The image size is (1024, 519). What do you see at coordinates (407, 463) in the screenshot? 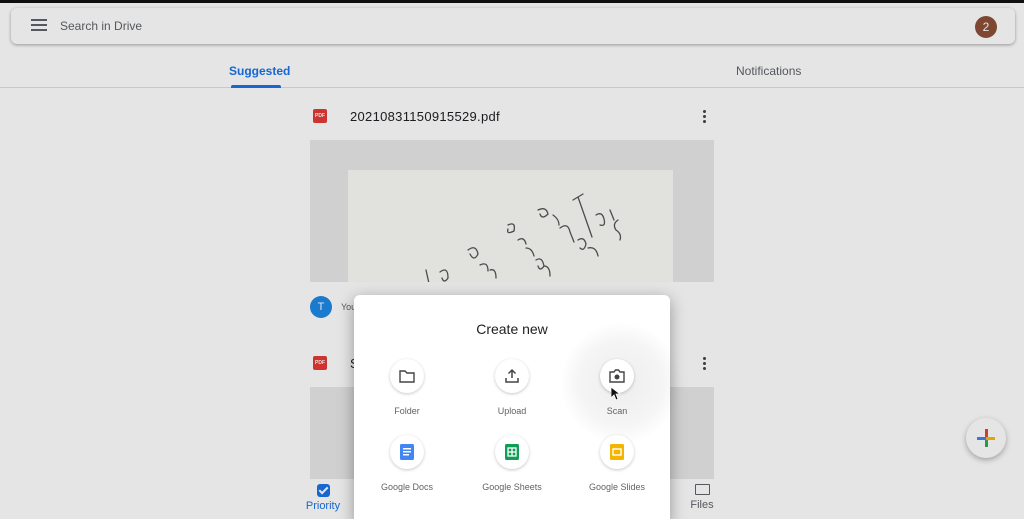
I see `google-docs-button: Google Docs` at bounding box center [407, 463].